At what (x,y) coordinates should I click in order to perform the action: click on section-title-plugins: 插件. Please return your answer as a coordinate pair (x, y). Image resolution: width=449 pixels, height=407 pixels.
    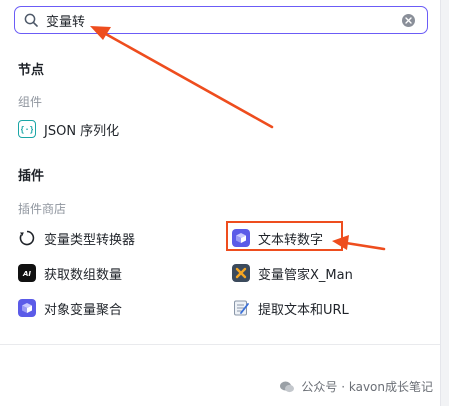
    Looking at the image, I should click on (31, 176).